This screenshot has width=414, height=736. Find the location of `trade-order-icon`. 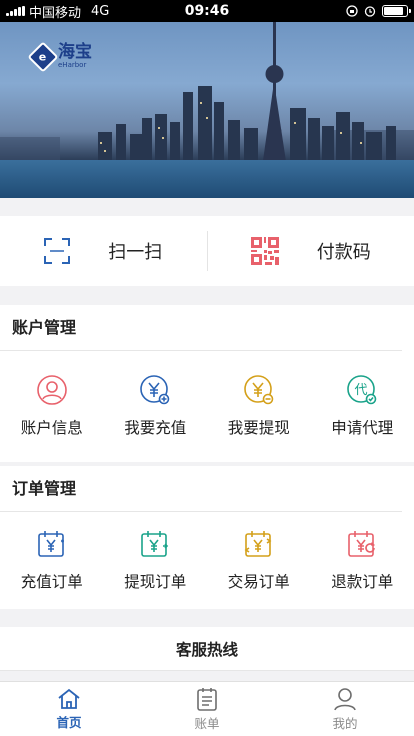

trade-order-icon is located at coordinates (258, 544).